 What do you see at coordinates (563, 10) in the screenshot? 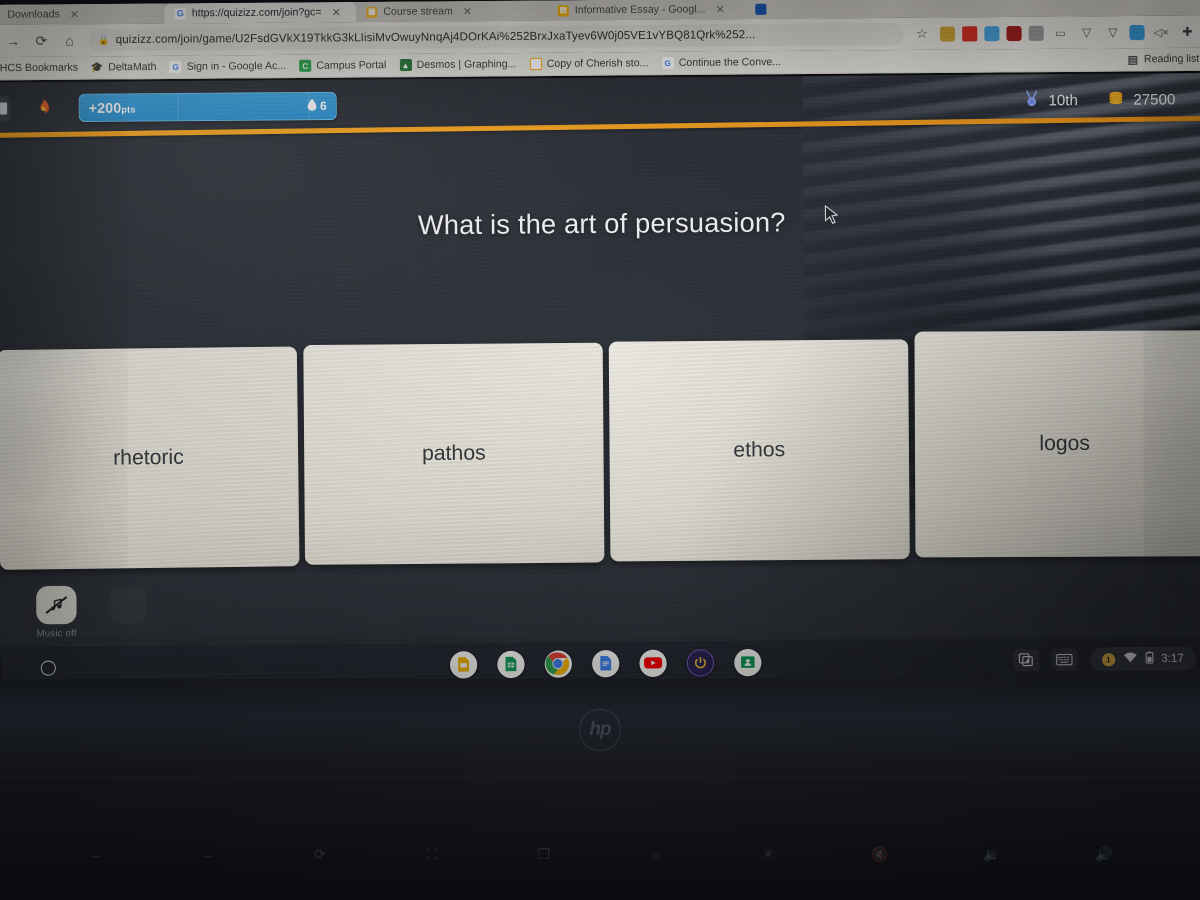
I see `docs-icon: ▤` at bounding box center [563, 10].